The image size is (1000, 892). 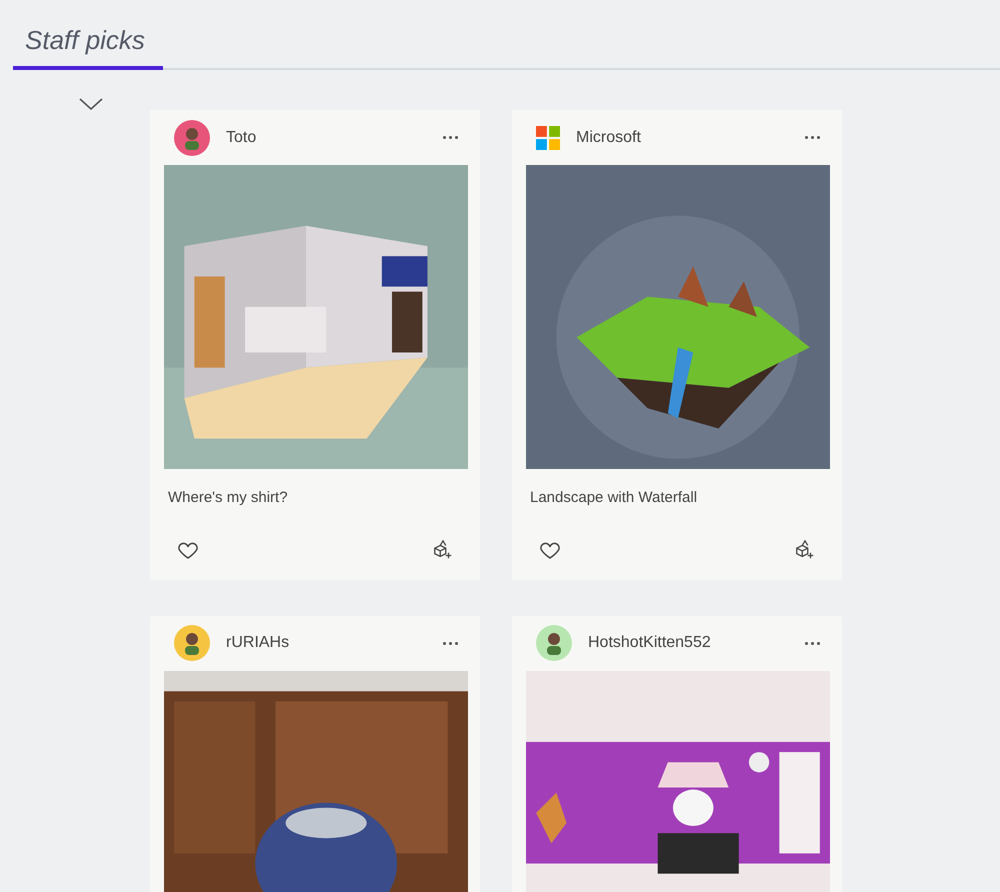 What do you see at coordinates (228, 498) in the screenshot?
I see `project-title: Where's my shirt?` at bounding box center [228, 498].